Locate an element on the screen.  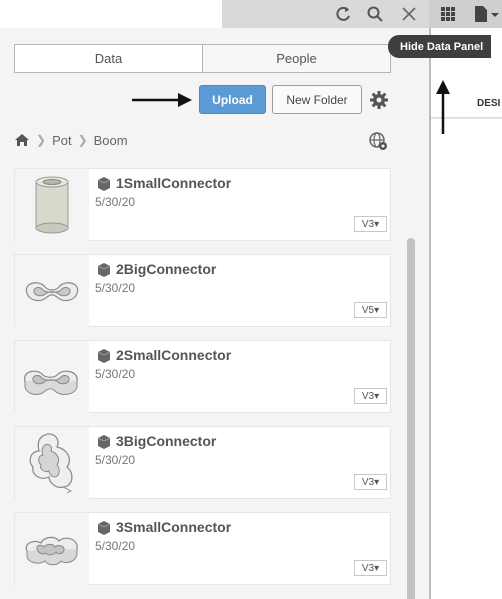
upload-button: Upload is located at coordinates (232, 99).